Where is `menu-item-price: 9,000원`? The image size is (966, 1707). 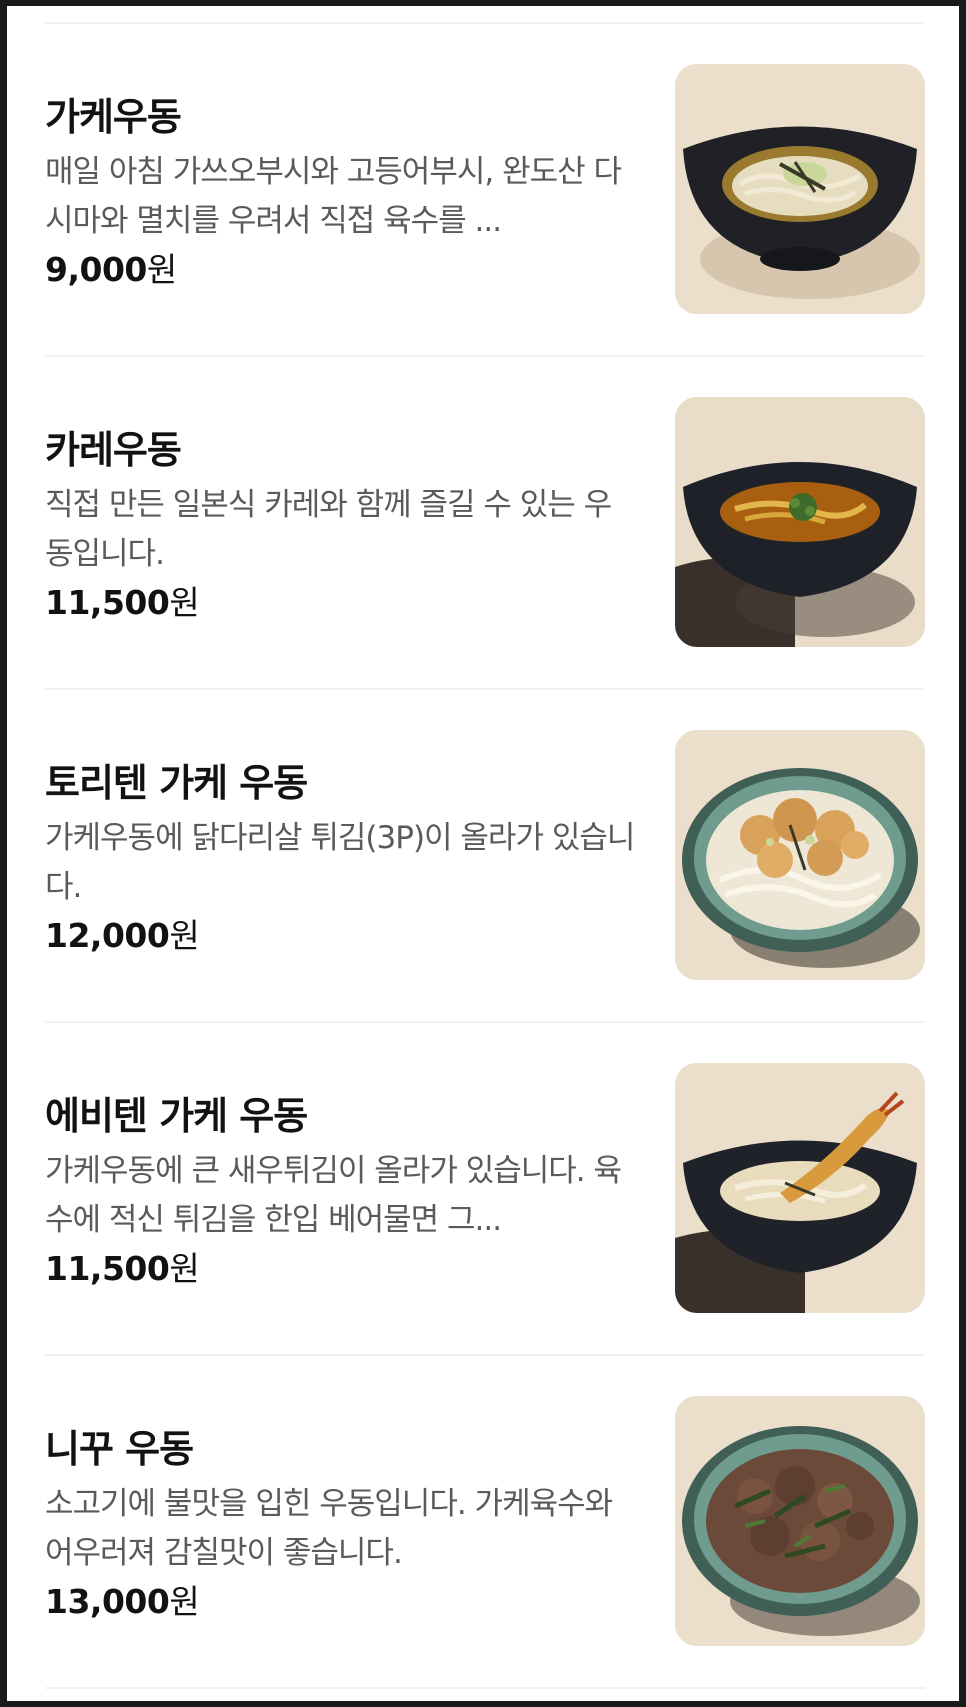 menu-item-price: 9,000원 is located at coordinates (340, 270).